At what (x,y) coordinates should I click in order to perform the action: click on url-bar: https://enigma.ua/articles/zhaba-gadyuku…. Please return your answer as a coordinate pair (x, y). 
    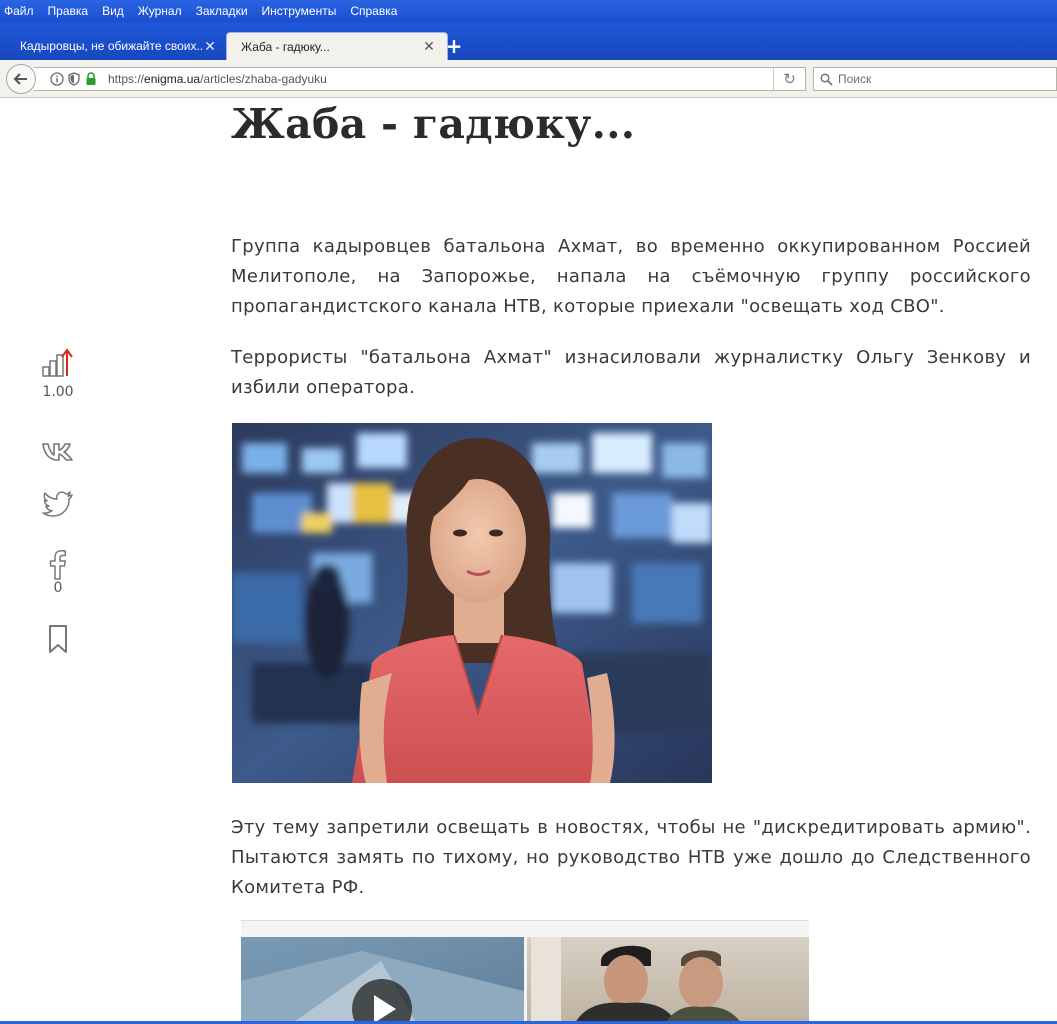
    Looking at the image, I should click on (420, 79).